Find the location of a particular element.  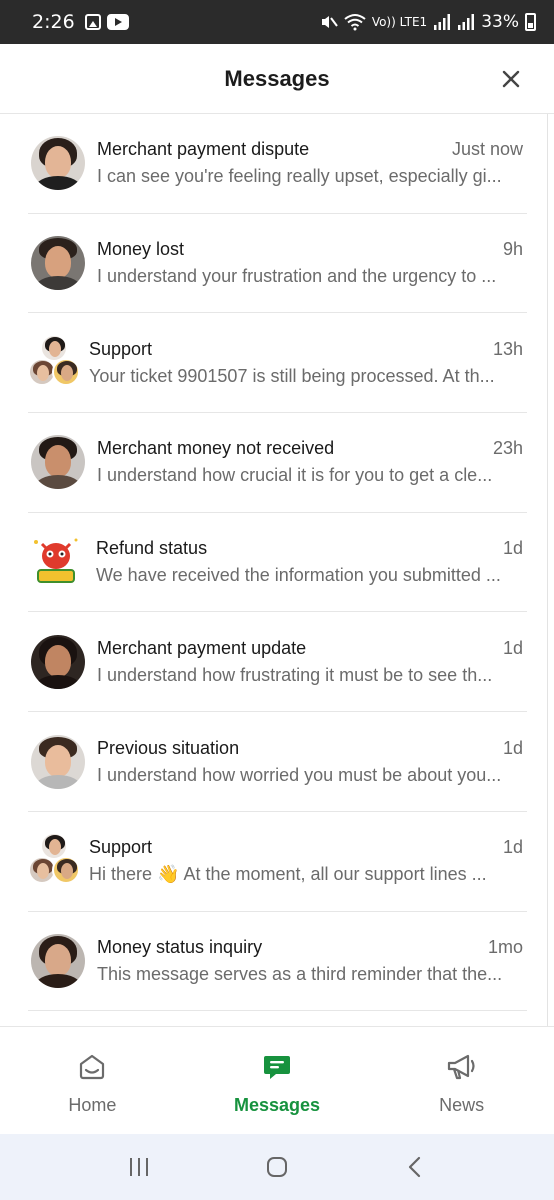

page-title: Messages is located at coordinates (277, 78).